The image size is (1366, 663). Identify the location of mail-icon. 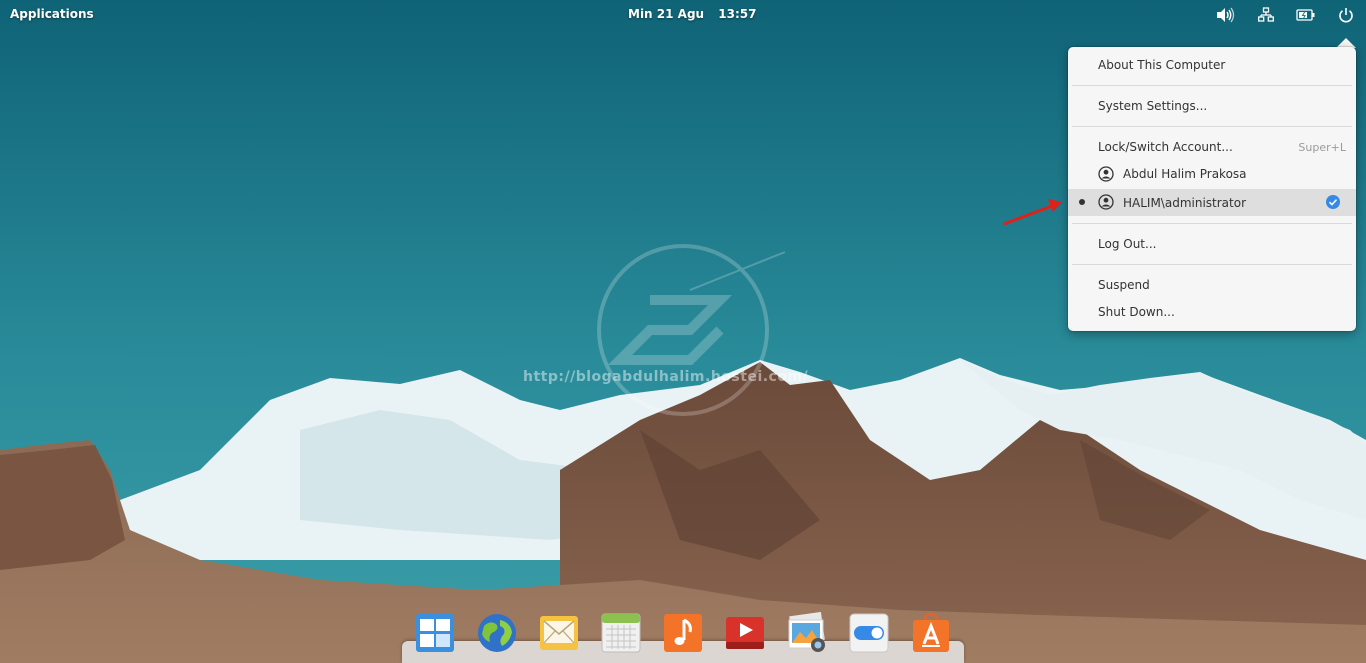
(559, 633).